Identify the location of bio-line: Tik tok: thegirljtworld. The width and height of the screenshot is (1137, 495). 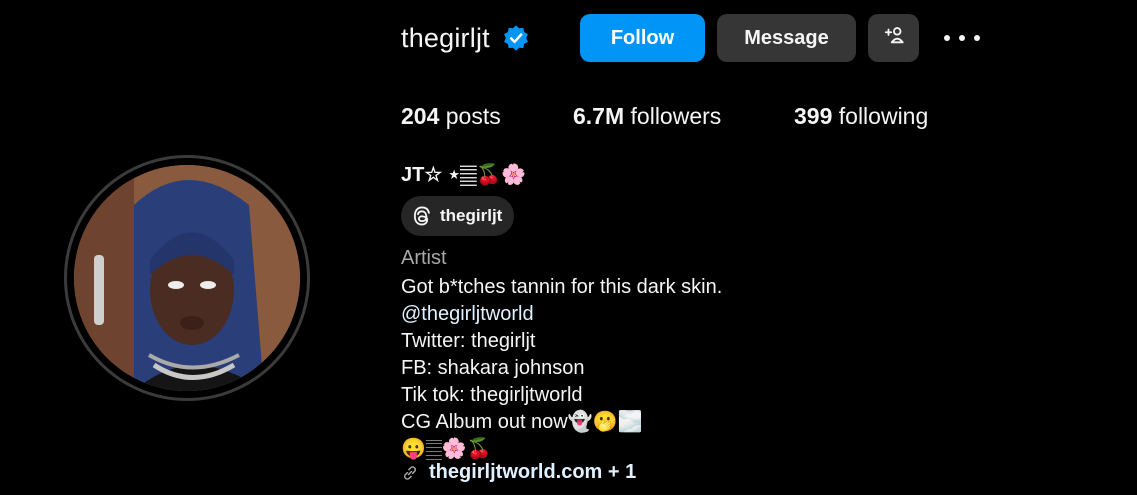
(492, 395).